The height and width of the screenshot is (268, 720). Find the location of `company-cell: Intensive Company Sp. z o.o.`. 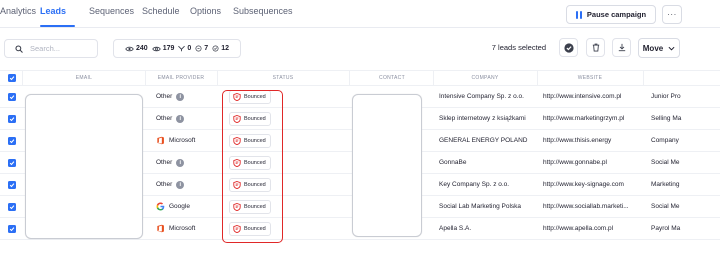

company-cell: Intensive Company Sp. z o.o. is located at coordinates (481, 96).